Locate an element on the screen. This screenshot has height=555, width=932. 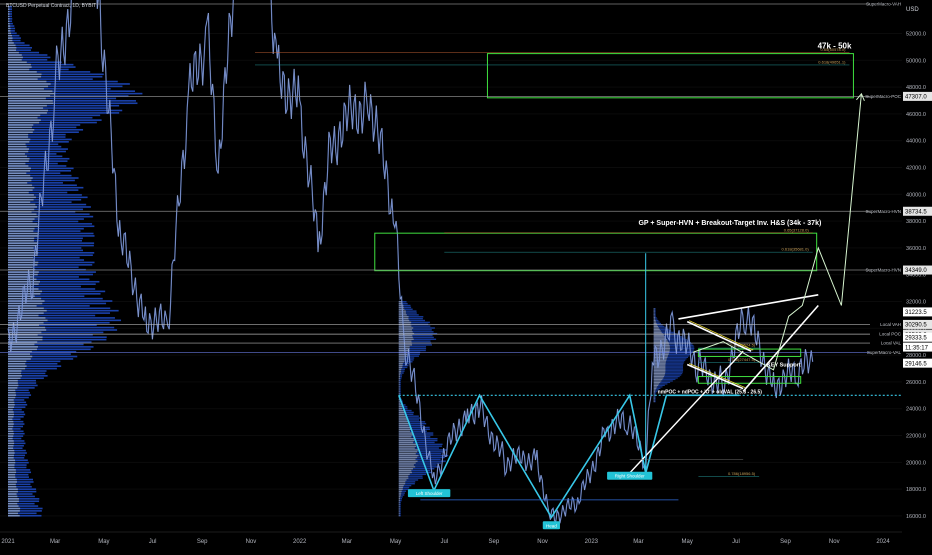
hs-pattern-line is located at coordinates (569, 456).